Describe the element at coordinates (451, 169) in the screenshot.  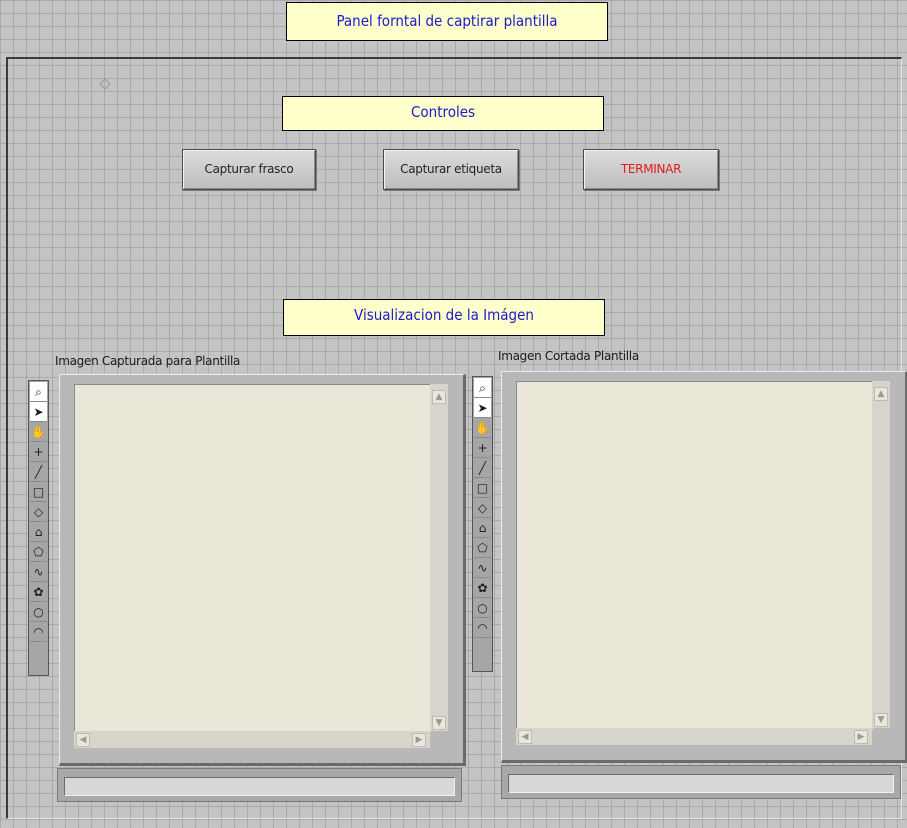
I see `capture-label-button: Capturar etiqueta` at that location.